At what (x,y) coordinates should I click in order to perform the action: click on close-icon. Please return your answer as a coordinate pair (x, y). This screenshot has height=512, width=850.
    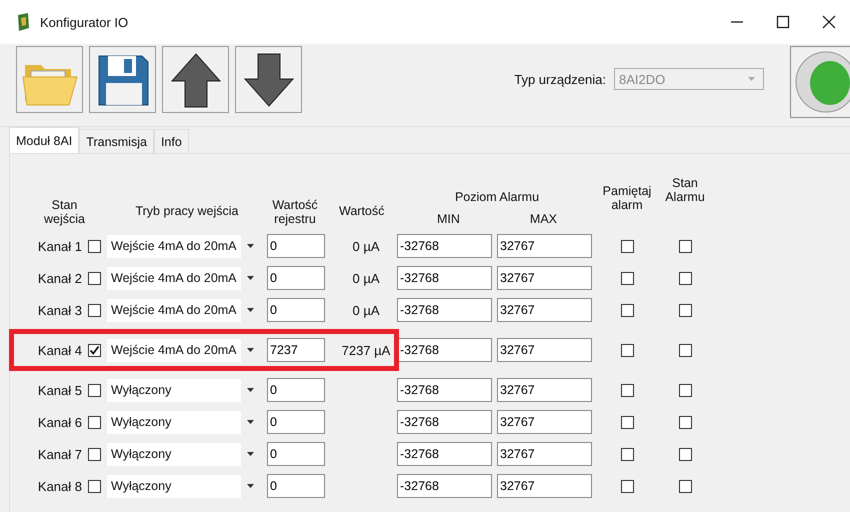
    Looking at the image, I should click on (829, 22).